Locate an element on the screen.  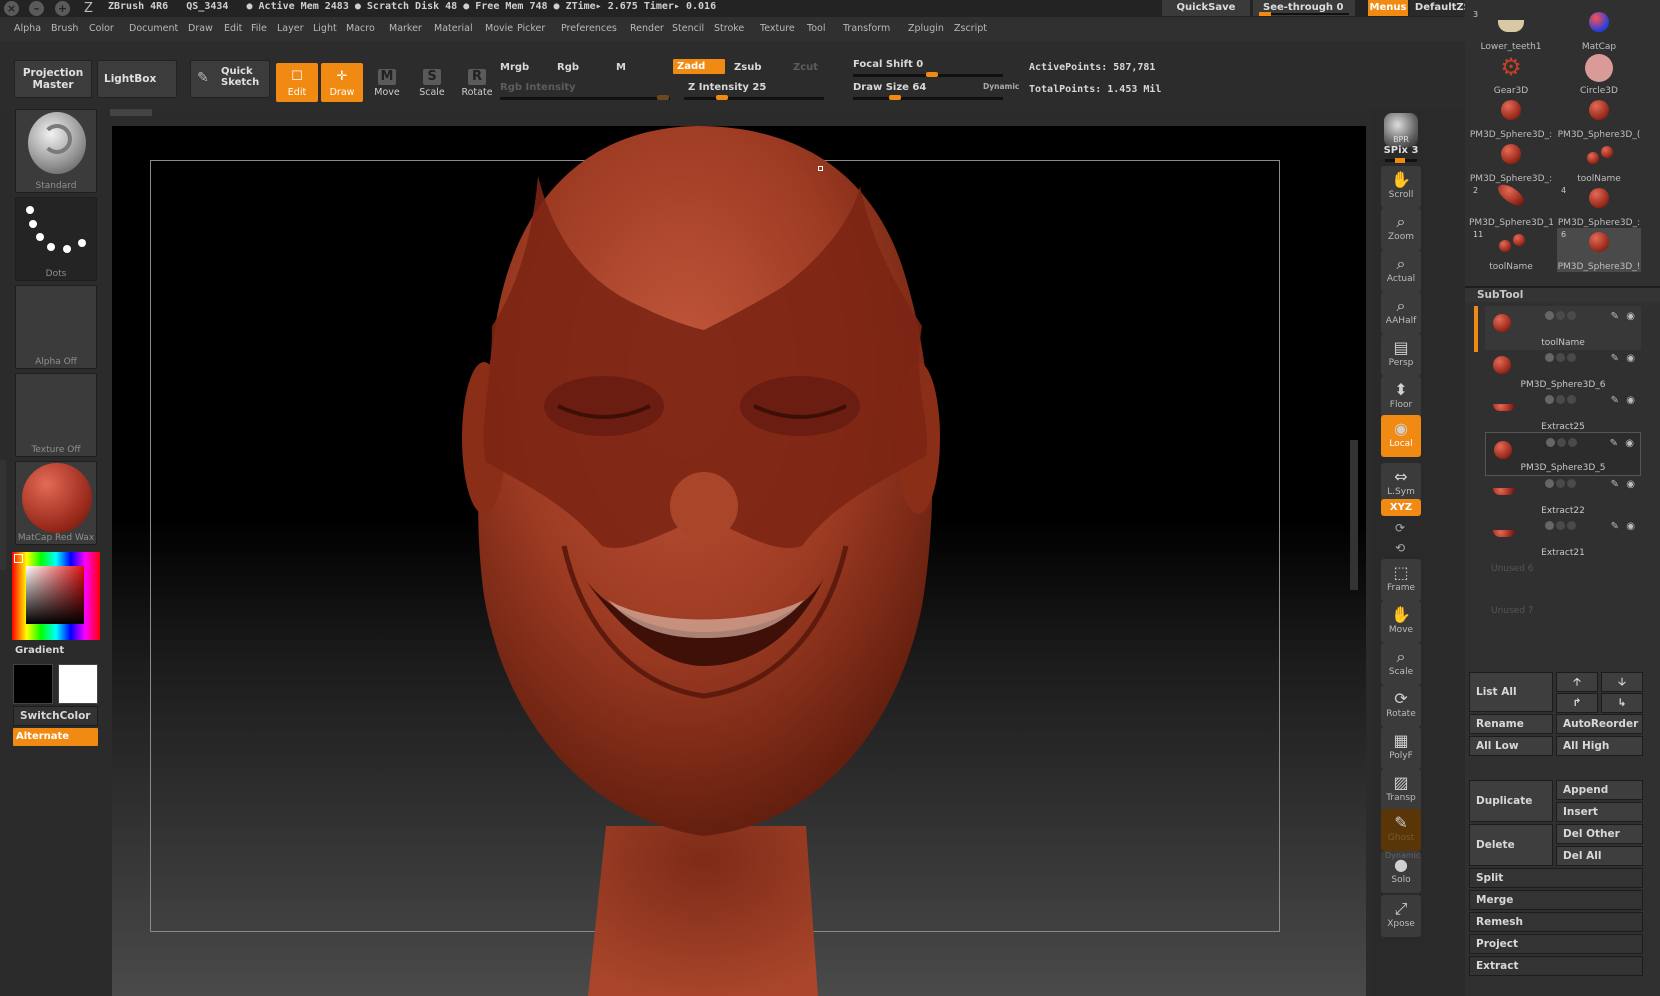
scroll-shelf-button: ✋ Scroll is located at coordinates (1401, 187).